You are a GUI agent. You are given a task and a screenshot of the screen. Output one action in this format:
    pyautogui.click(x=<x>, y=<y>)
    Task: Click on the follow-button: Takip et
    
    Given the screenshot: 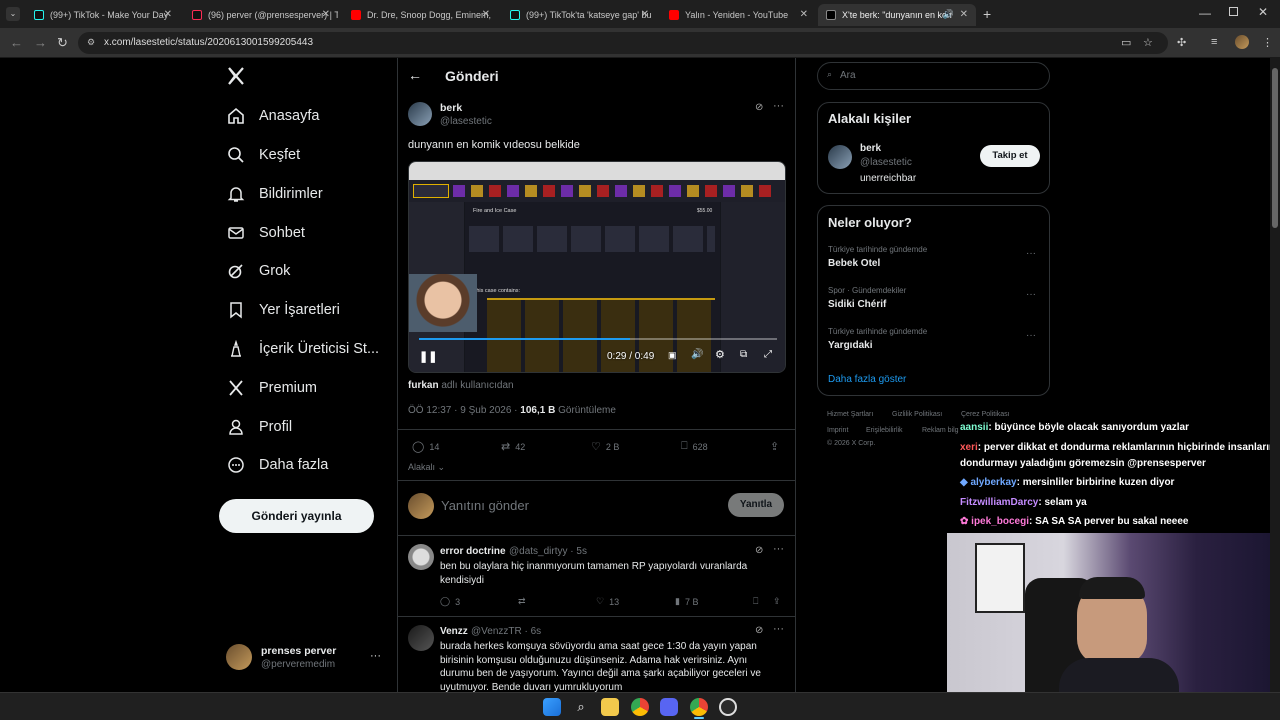 What is the action you would take?
    pyautogui.click(x=1010, y=156)
    